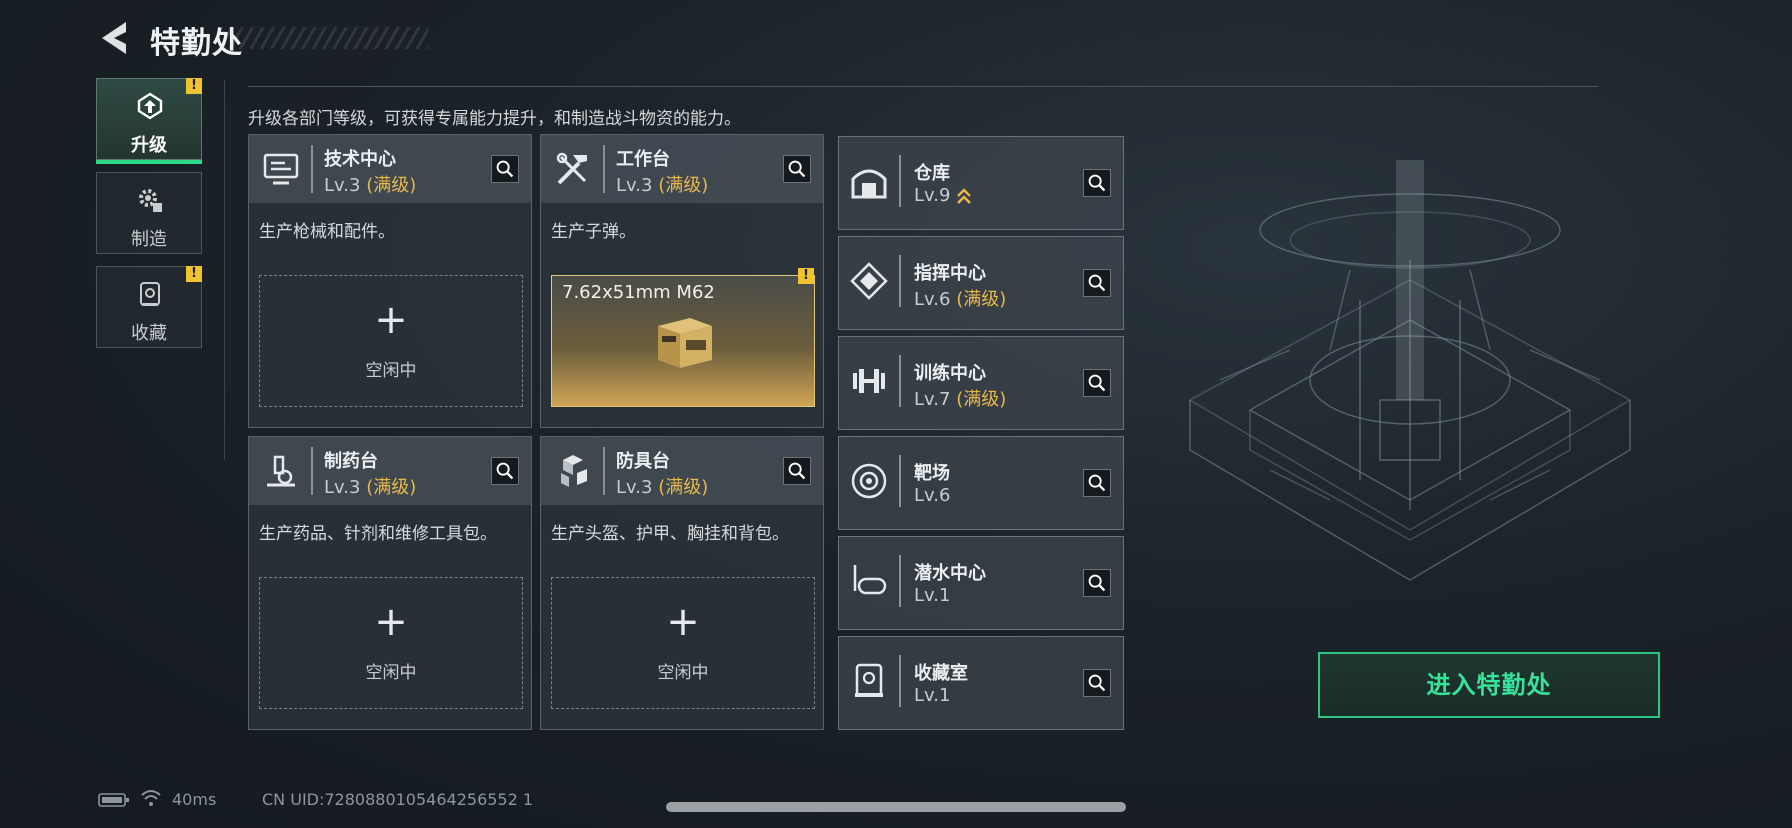 The height and width of the screenshot is (828, 1792). I want to click on facility-level: Lv.9, so click(943, 195).